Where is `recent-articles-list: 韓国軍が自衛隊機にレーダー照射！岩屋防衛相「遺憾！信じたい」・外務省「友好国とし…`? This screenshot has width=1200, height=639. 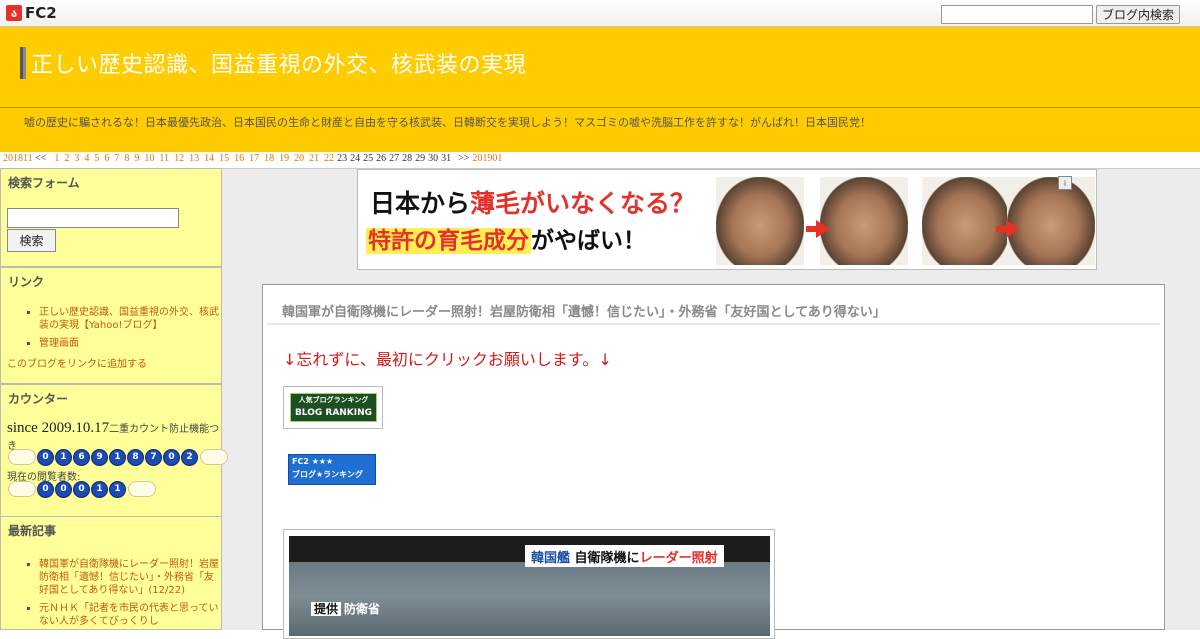
recent-articles-list: 韓国軍が自衛隊機にレーダー照射！岩屋防衛相「遺憾！信じたい」・外務省「友好国とし… is located at coordinates (111, 593).